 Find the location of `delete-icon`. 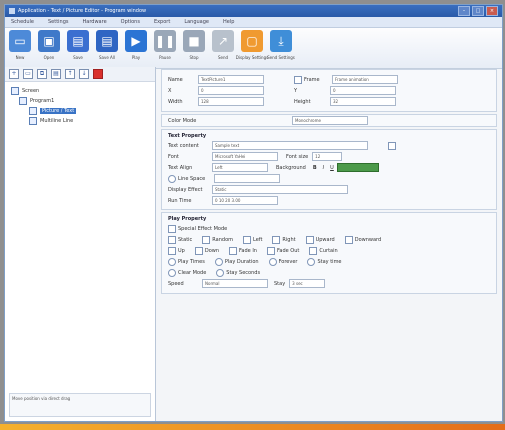

delete-icon is located at coordinates (98, 74).